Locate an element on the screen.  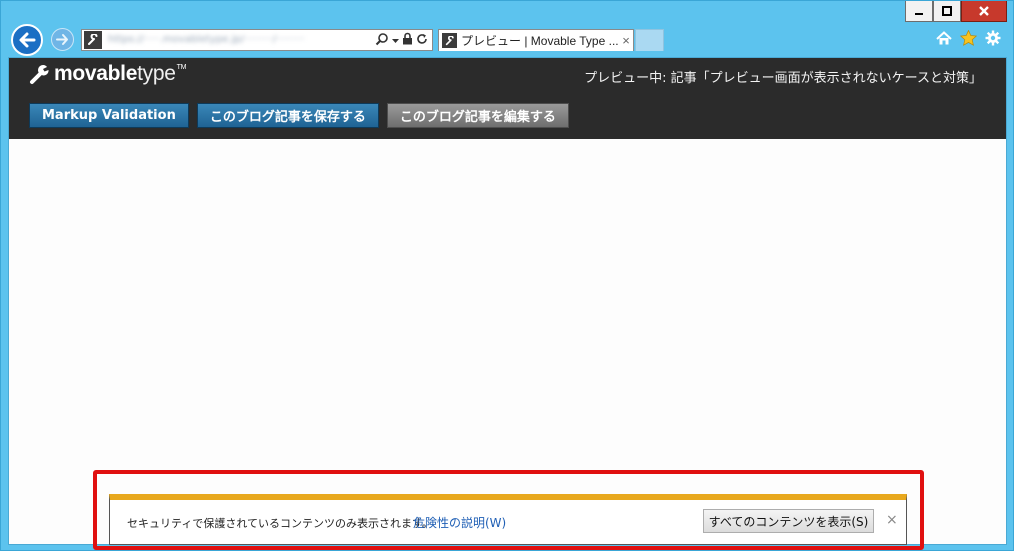
close-icon is located at coordinates (984, 11).